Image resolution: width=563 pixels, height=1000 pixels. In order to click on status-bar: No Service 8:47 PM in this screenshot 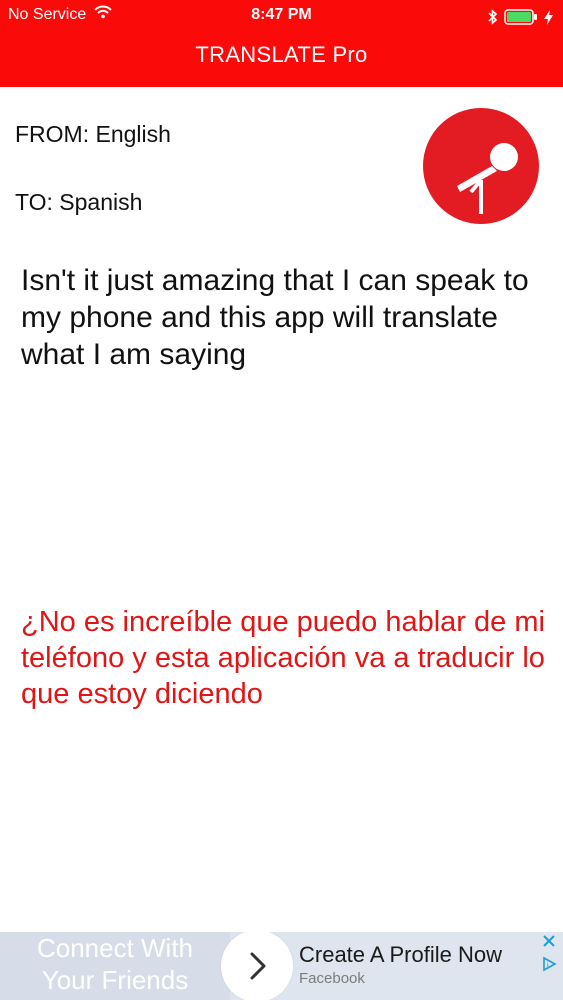, I will do `click(281, 15)`.